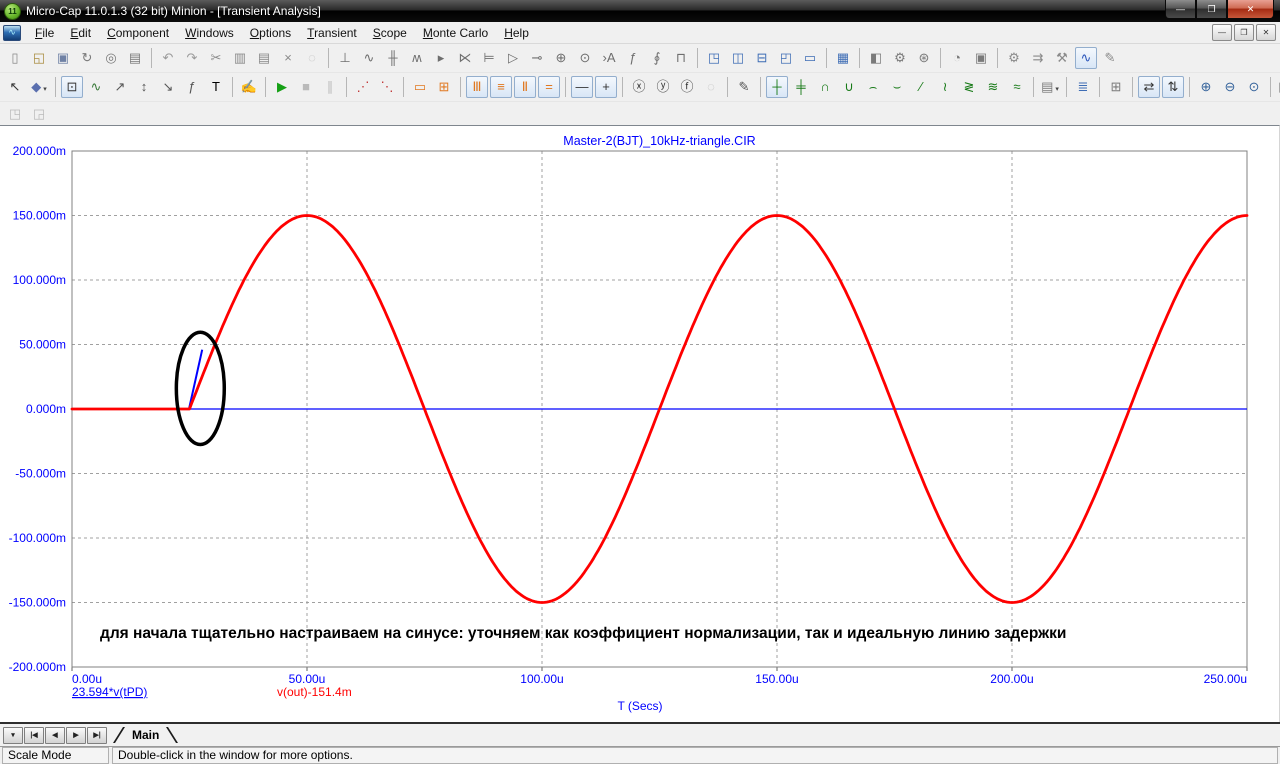  What do you see at coordinates (332, 33) in the screenshot?
I see `menu-transient: Transient` at bounding box center [332, 33].